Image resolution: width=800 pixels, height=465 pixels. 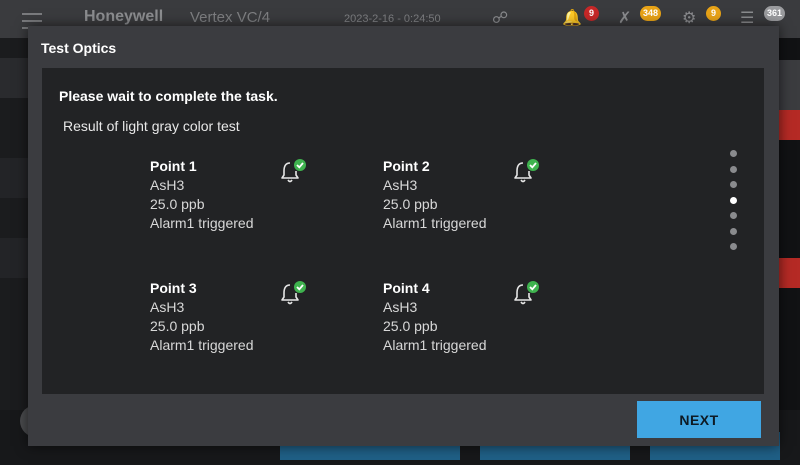 What do you see at coordinates (151, 126) in the screenshot?
I see `test-subtitle: Result of light gray color test` at bounding box center [151, 126].